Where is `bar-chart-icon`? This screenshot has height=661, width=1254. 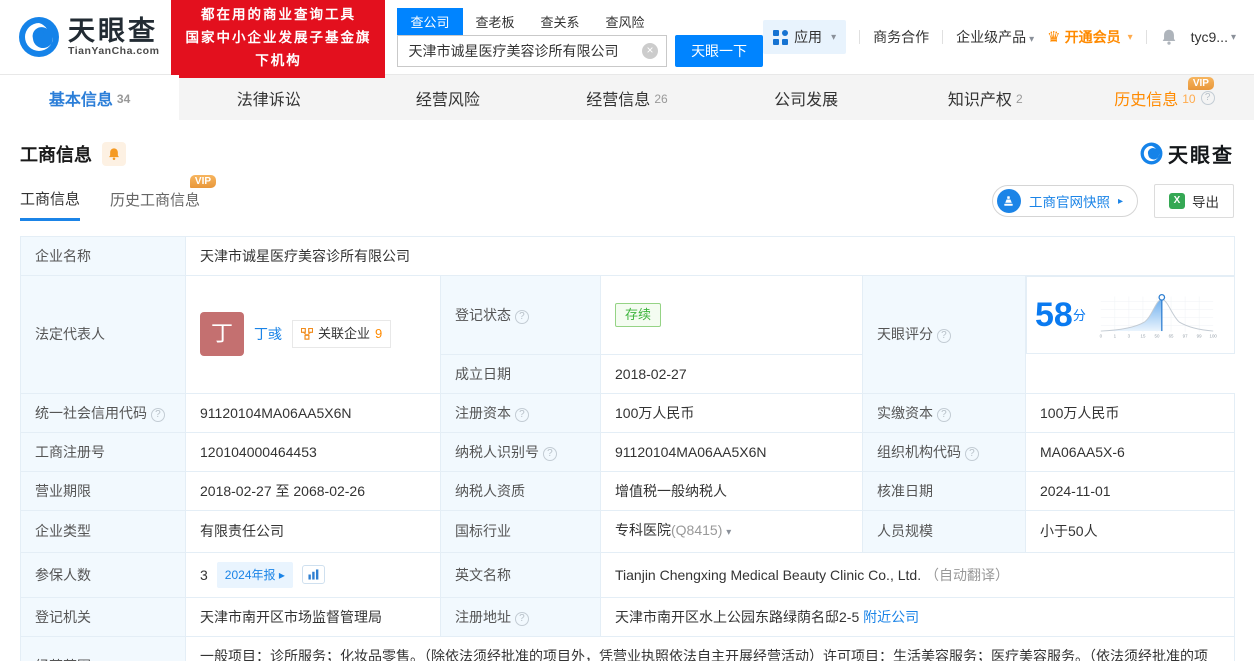 bar-chart-icon is located at coordinates (313, 574).